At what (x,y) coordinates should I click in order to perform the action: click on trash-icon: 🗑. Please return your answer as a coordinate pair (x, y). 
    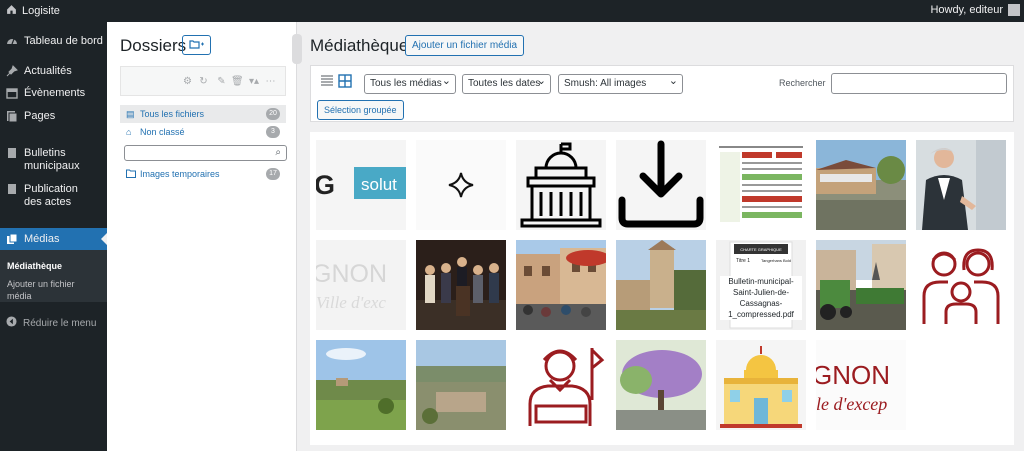
    Looking at the image, I should click on (237, 81).